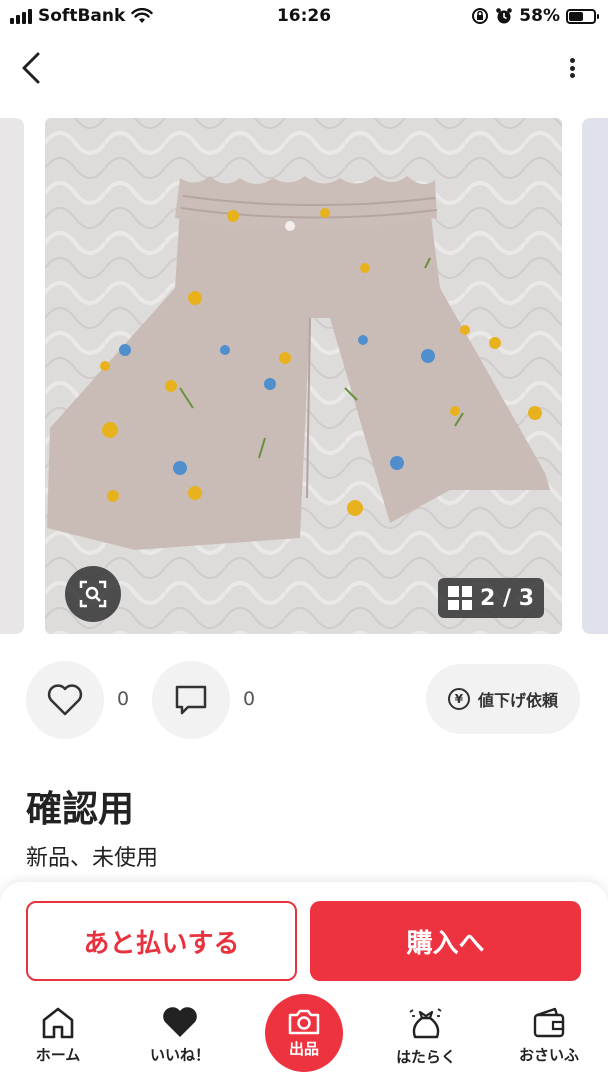 The height and width of the screenshot is (1080, 608). What do you see at coordinates (179, 1055) in the screenshot?
I see `tab-likes-label: いいね！` at bounding box center [179, 1055].